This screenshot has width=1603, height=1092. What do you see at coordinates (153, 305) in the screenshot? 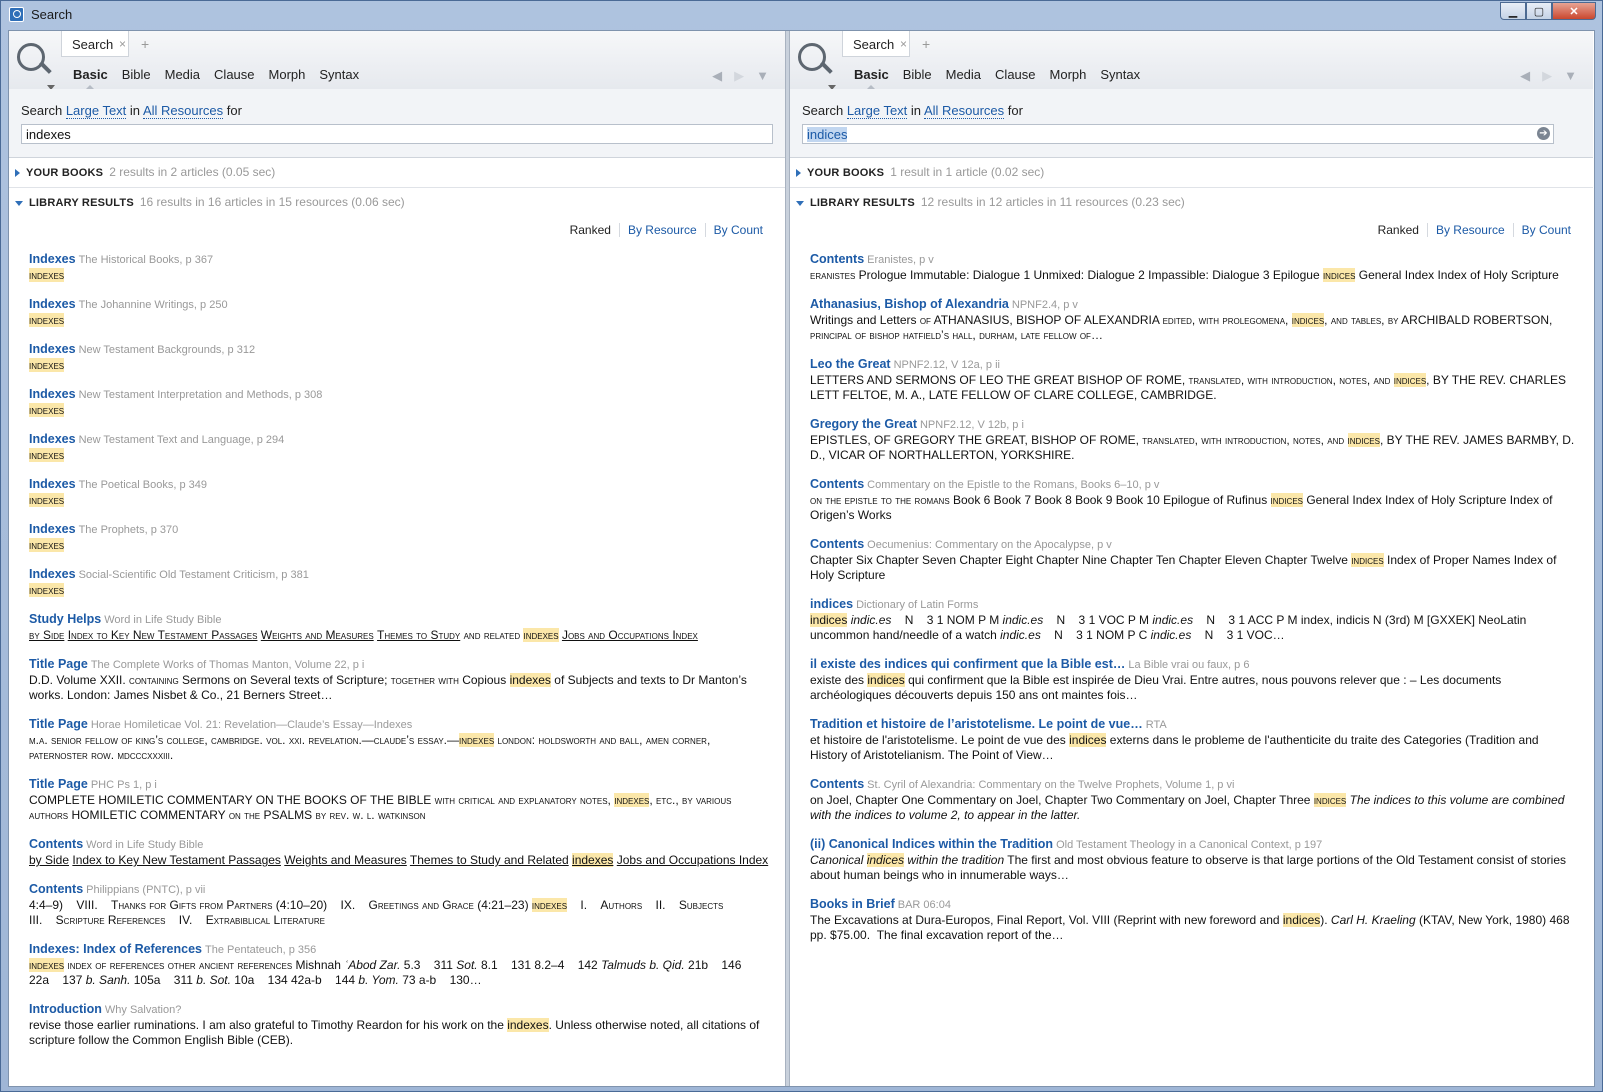
I see `result-source: The Johannine Writings, p 250` at bounding box center [153, 305].